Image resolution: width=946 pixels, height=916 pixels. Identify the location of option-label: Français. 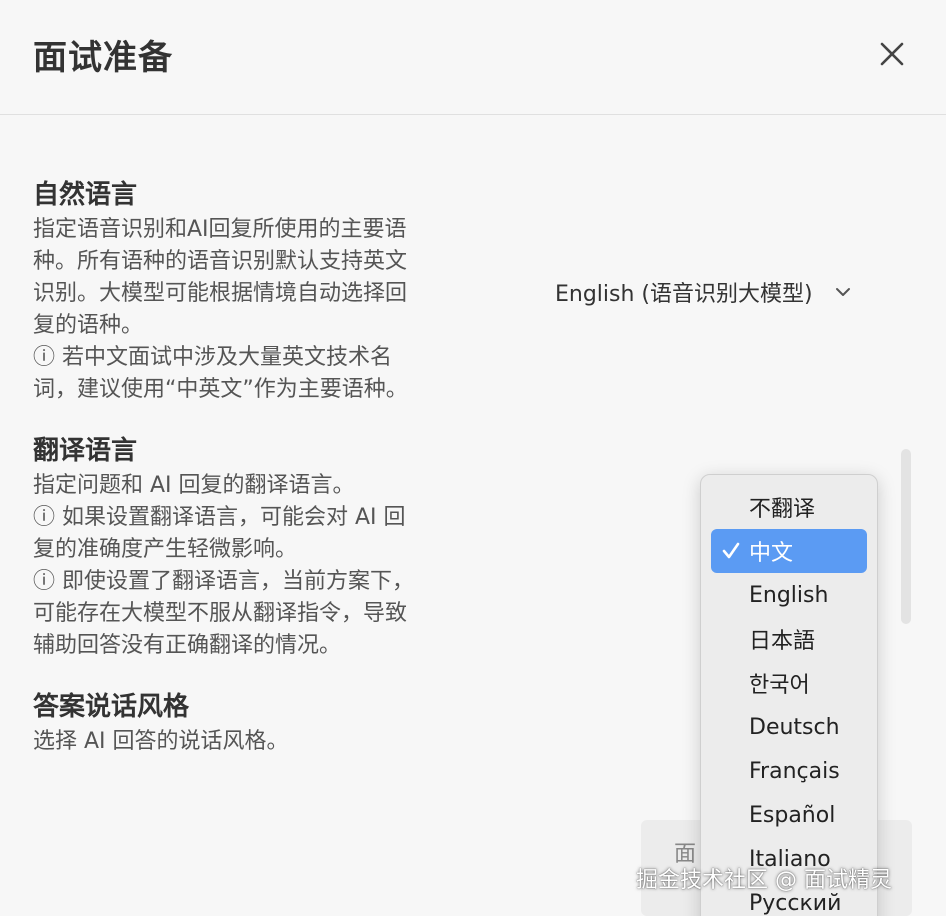
(794, 771).